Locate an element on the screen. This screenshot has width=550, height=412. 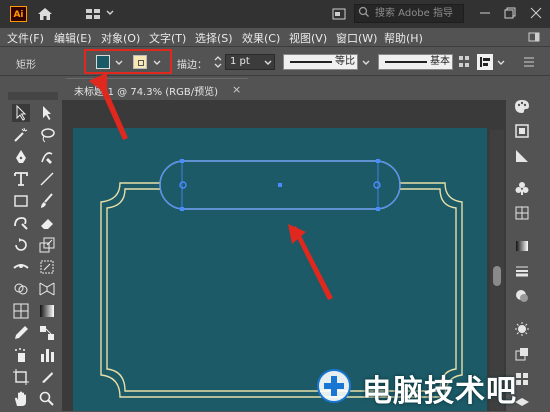
slice-tool-icon is located at coordinates (47, 377).